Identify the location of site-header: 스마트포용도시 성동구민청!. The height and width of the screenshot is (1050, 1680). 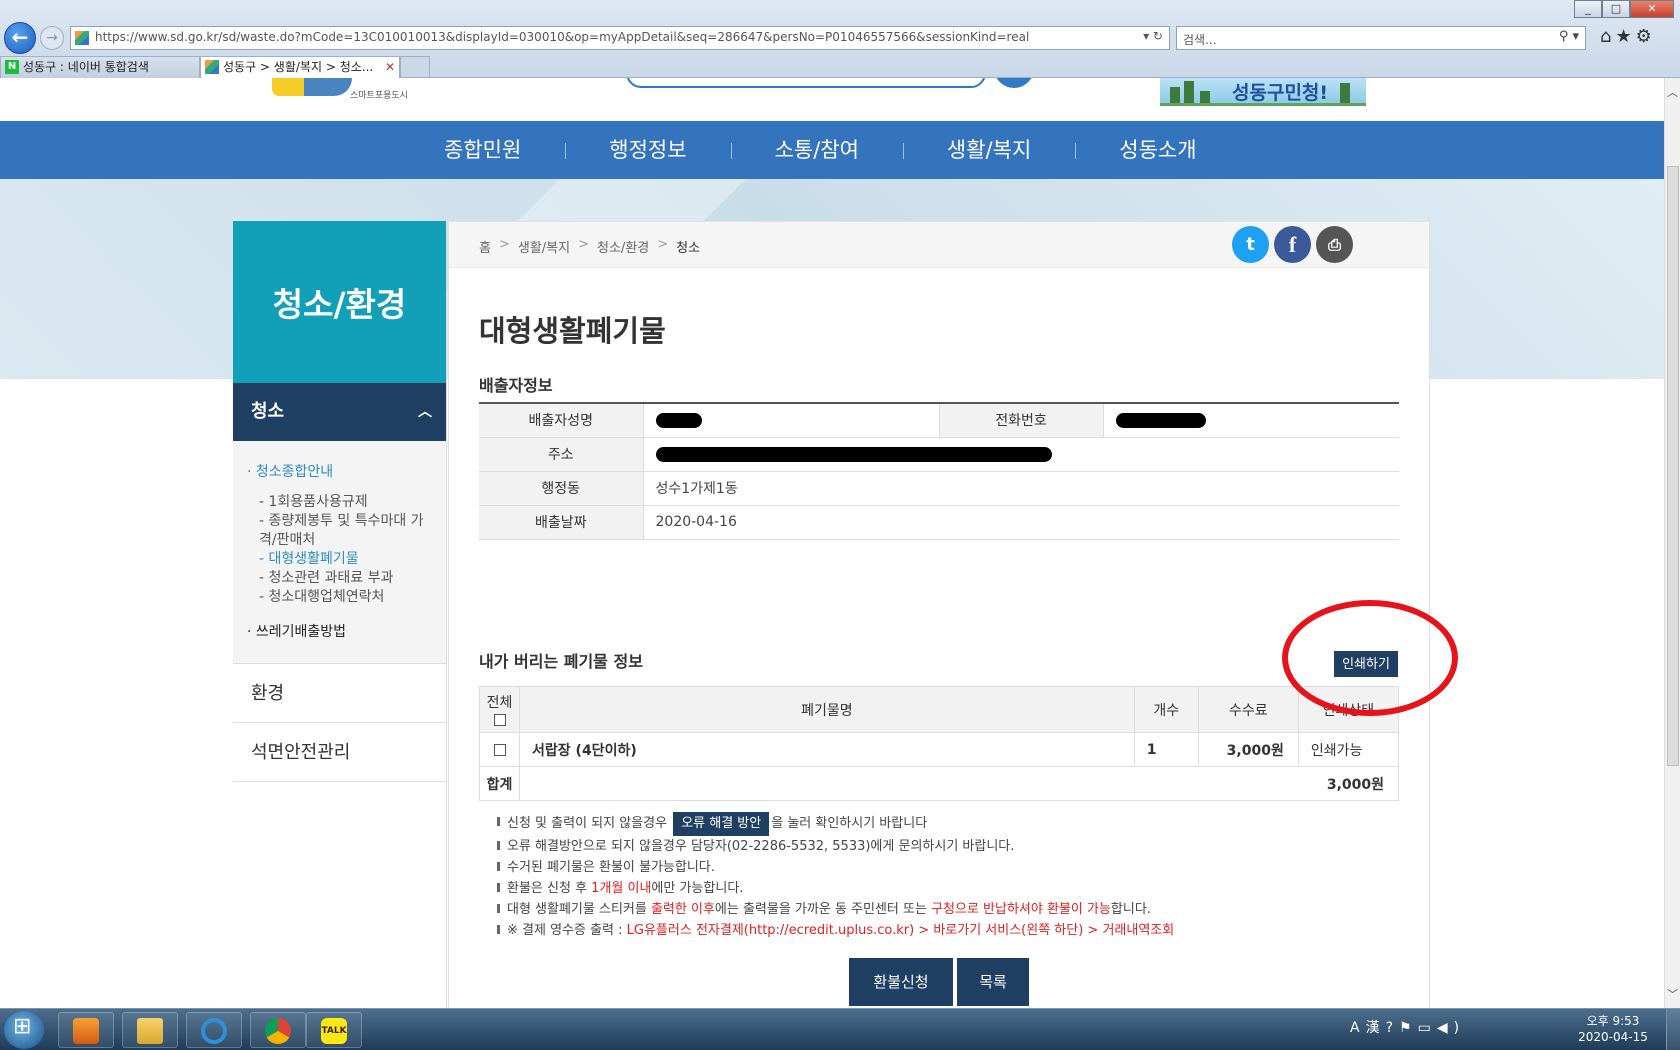
(832, 100).